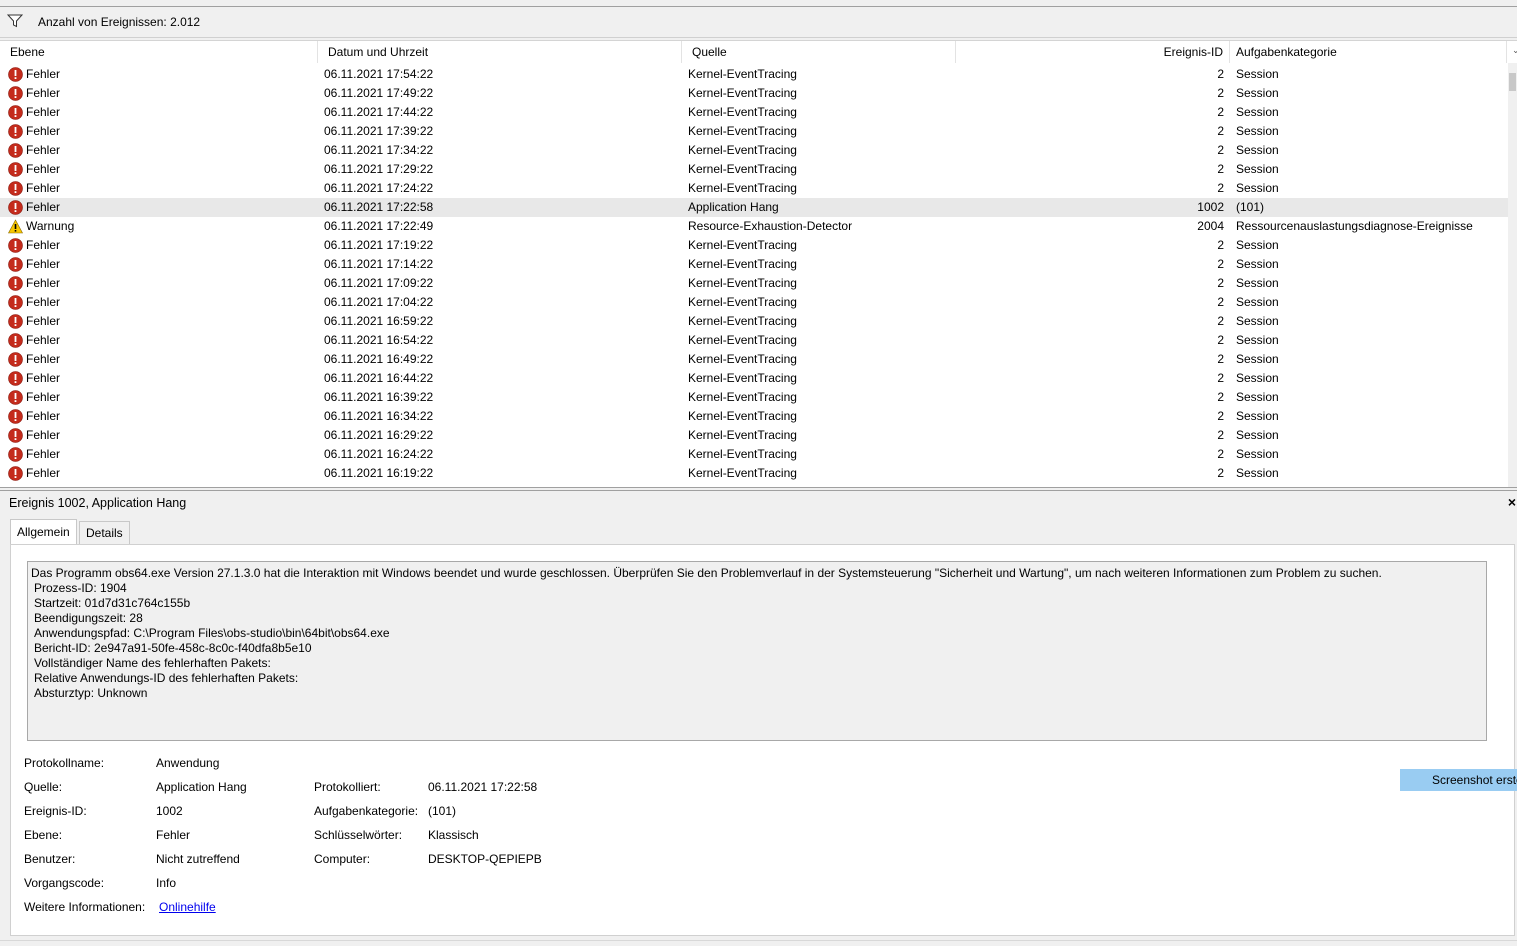  I want to click on prop-label-source: Quelle:, so click(43, 787).